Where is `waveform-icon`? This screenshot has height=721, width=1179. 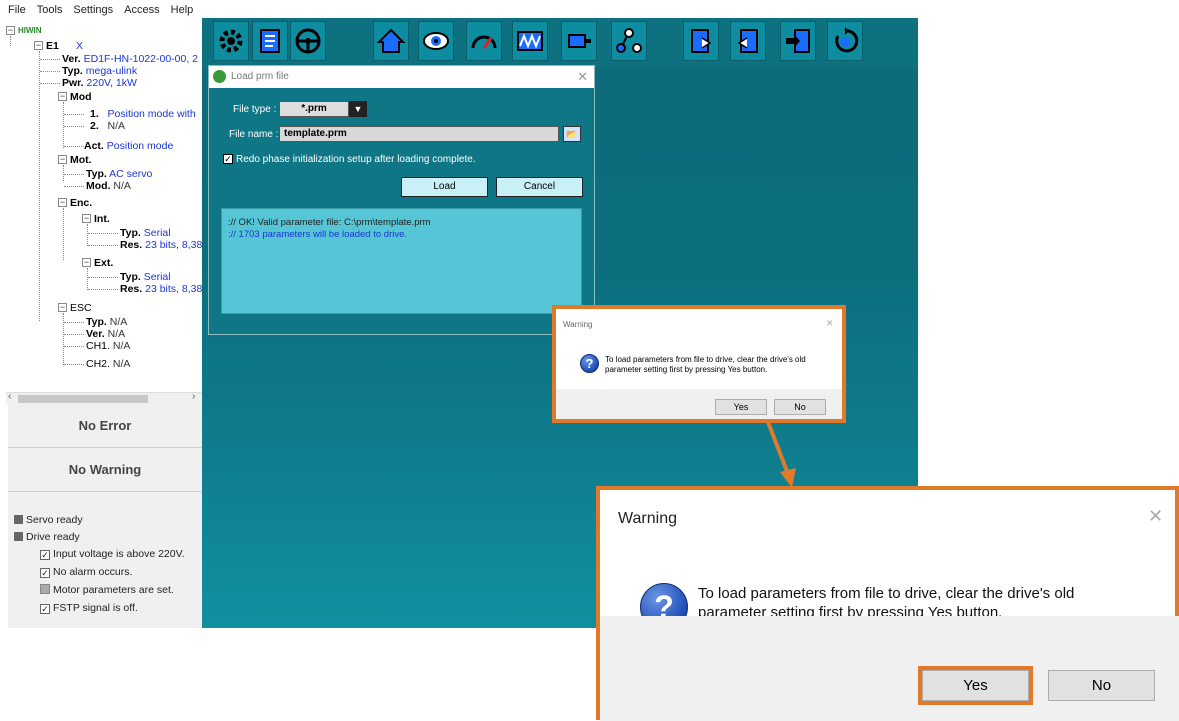 waveform-icon is located at coordinates (530, 41).